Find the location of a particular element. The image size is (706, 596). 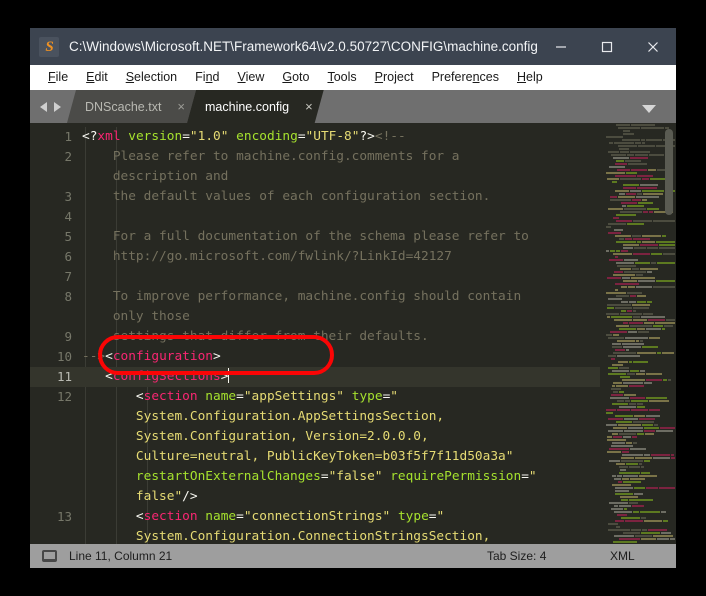

close-button is located at coordinates (653, 46).